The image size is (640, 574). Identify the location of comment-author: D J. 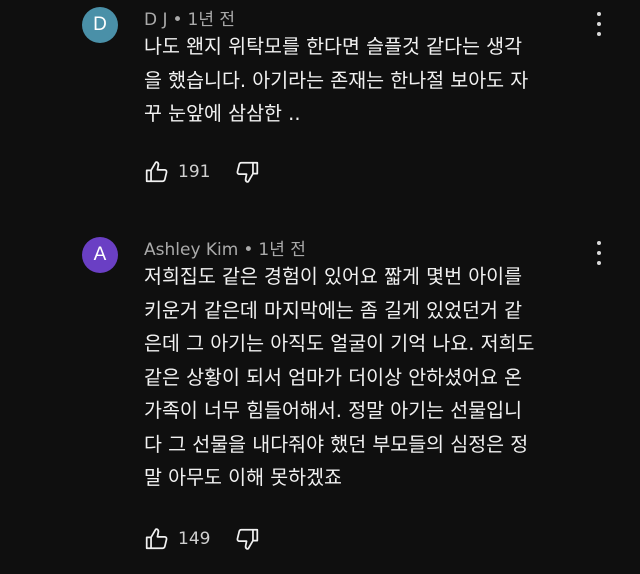
(156, 20).